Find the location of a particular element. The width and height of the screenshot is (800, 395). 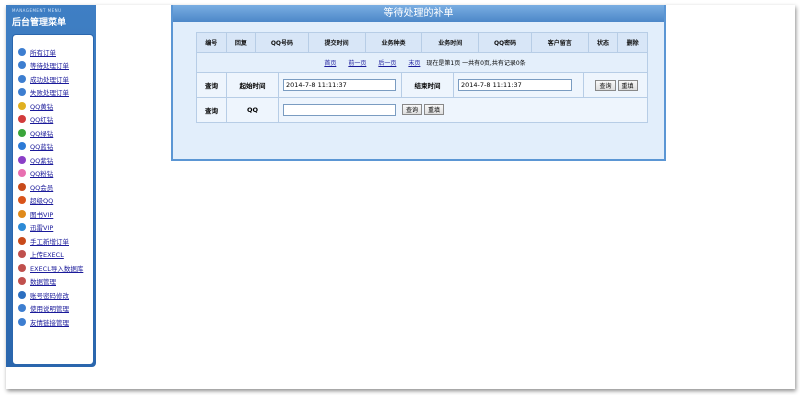

sidebar-item-link: 使用说明管理 is located at coordinates (49, 308).